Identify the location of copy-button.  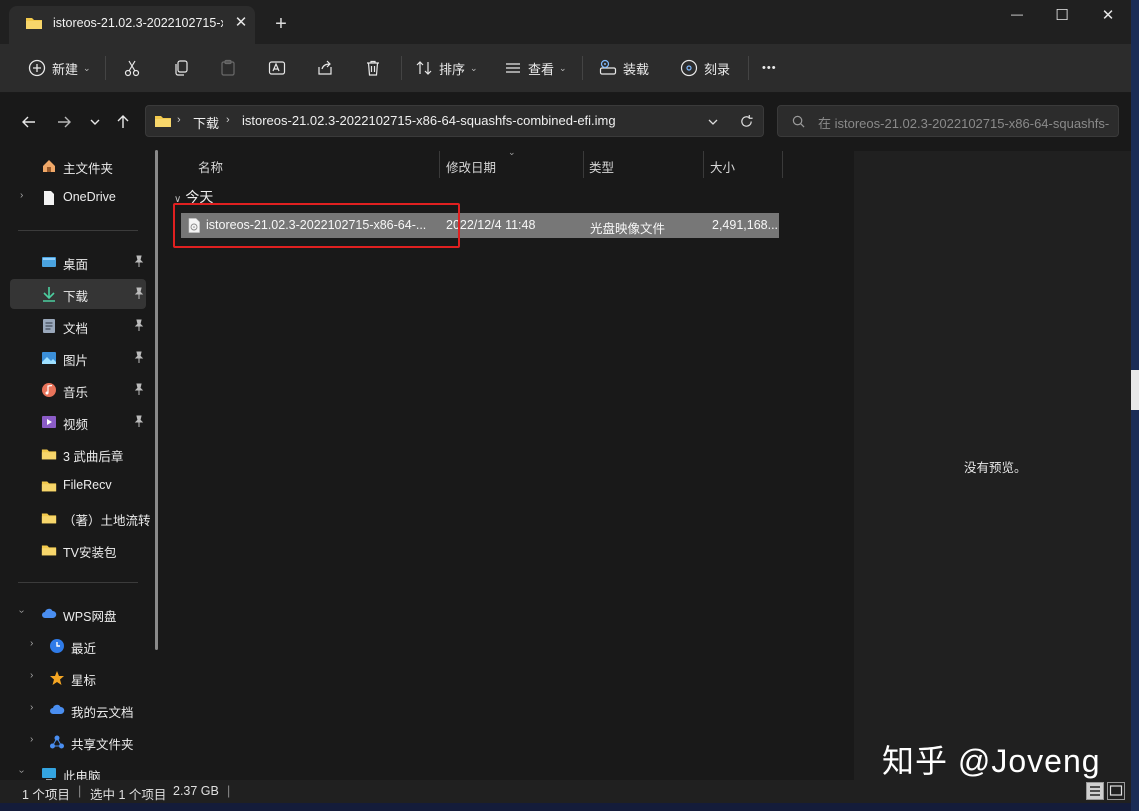
(181, 68).